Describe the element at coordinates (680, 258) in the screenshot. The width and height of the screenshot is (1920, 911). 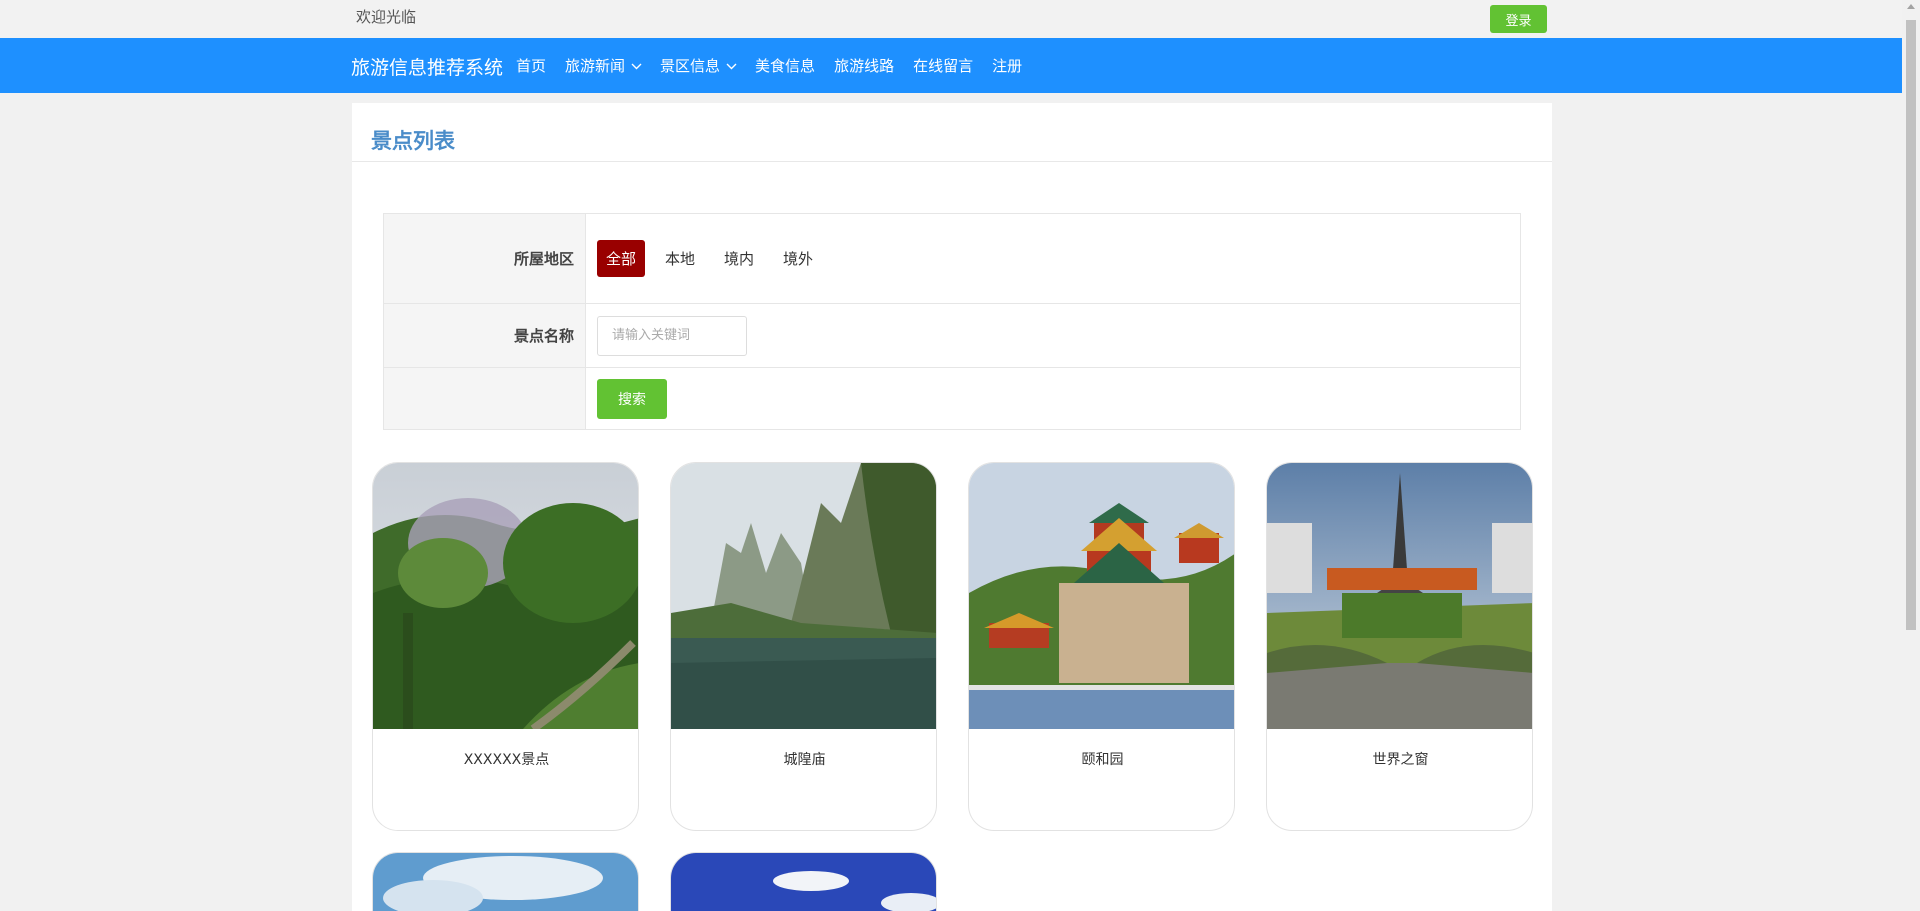
I see `region-option-local: 本地` at that location.